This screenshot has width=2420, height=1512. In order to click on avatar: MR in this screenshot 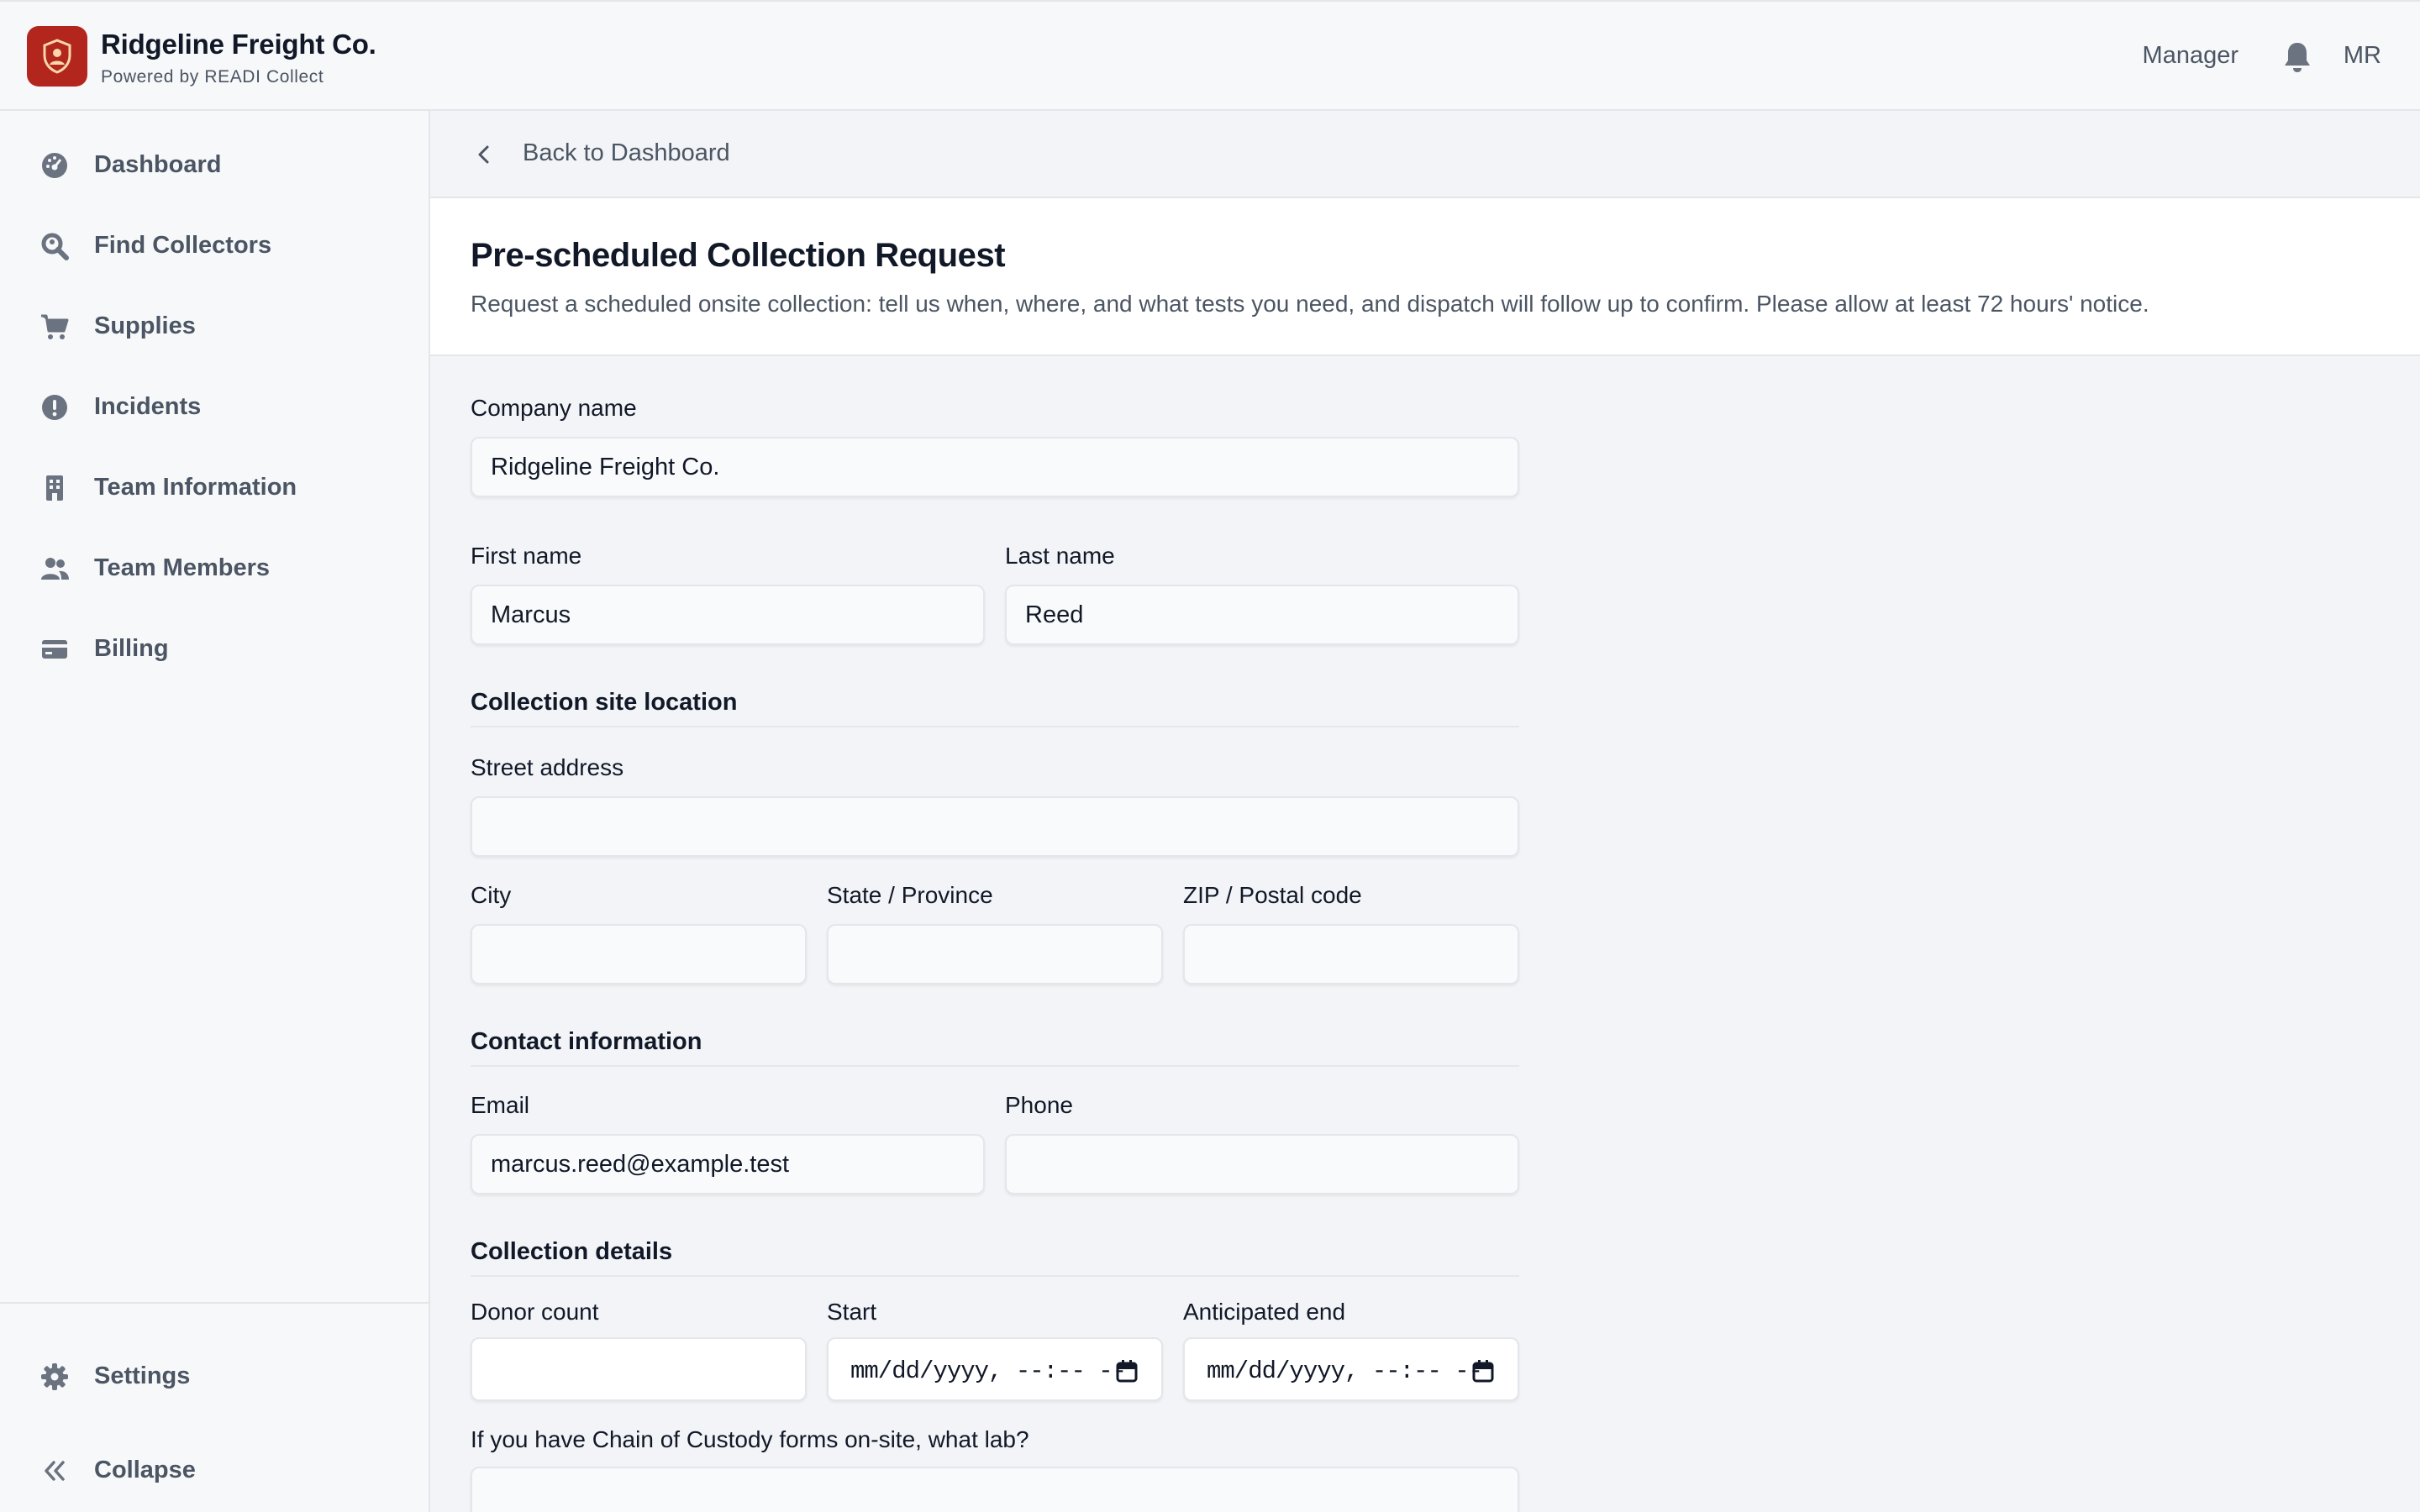, I will do `click(2362, 56)`.